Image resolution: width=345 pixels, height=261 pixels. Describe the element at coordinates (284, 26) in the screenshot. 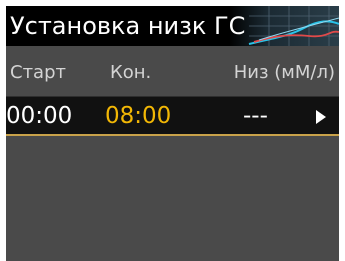

I see `wave-graph-icon` at that location.